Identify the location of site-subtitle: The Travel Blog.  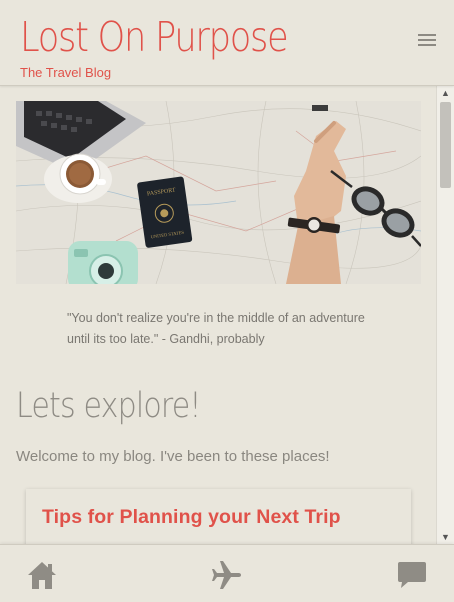
(66, 72).